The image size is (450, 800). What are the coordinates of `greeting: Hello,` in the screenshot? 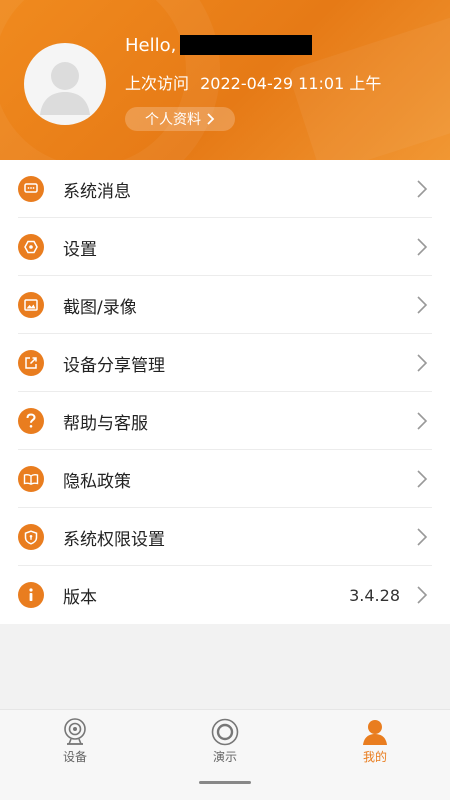 It's located at (219, 45).